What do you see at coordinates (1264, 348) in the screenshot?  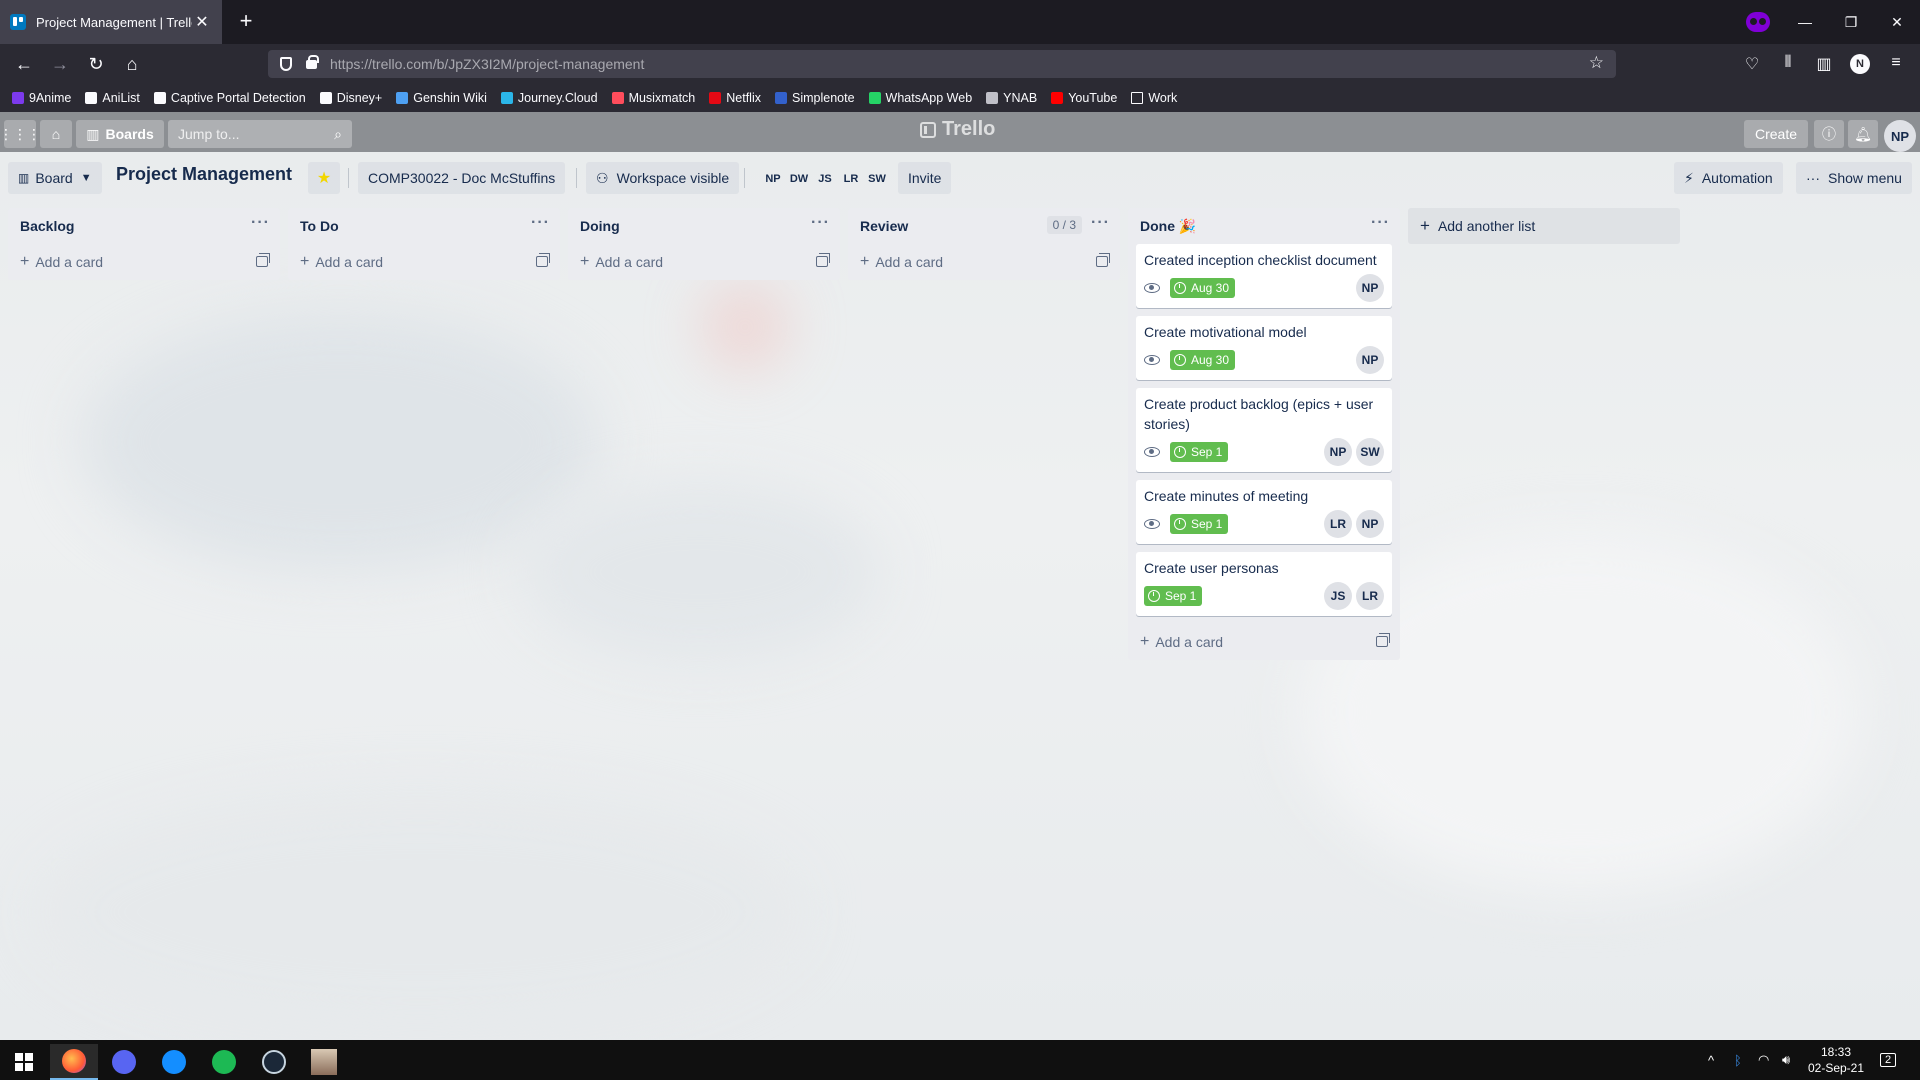 I see `card: Create motivational model Aug 30 NP` at bounding box center [1264, 348].